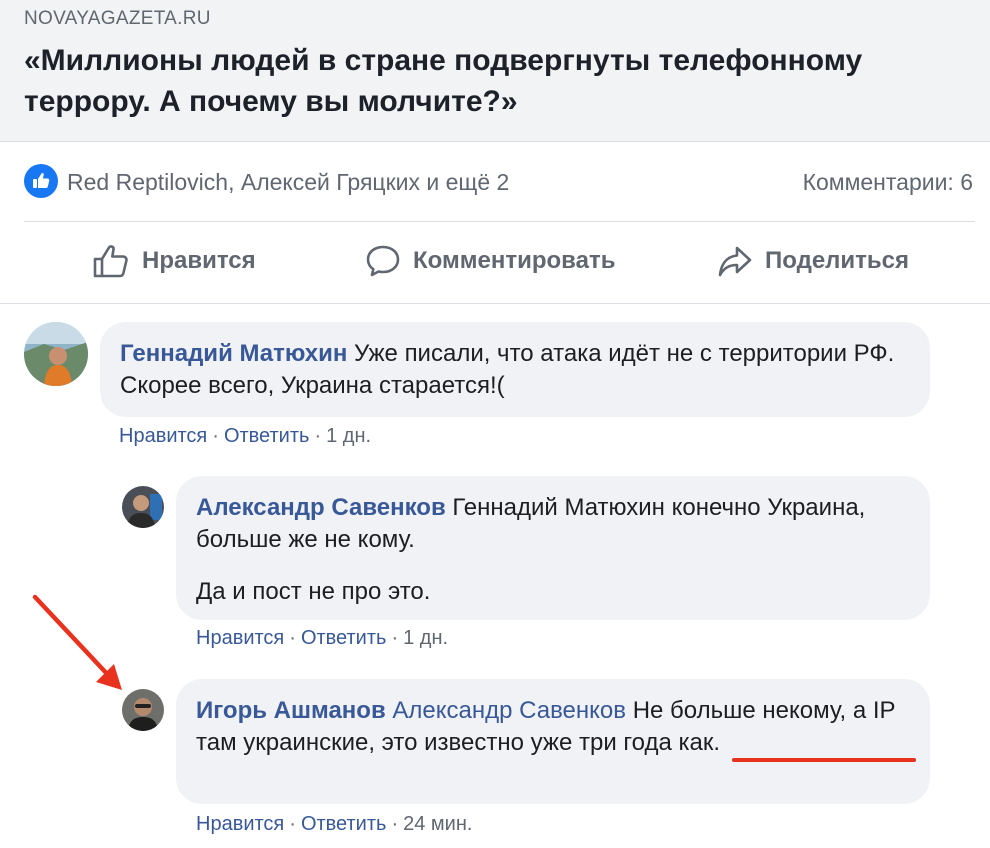 This screenshot has width=990, height=848. Describe the element at coordinates (514, 260) in the screenshot. I see `comment-button-label: Комментировать` at that location.